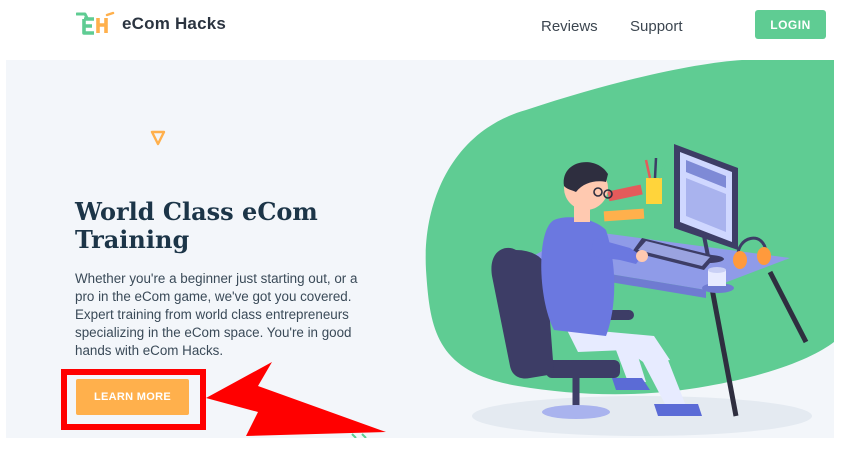 This screenshot has width=856, height=452. What do you see at coordinates (132, 239) in the screenshot?
I see `hero-title-line-2: Training` at bounding box center [132, 239].